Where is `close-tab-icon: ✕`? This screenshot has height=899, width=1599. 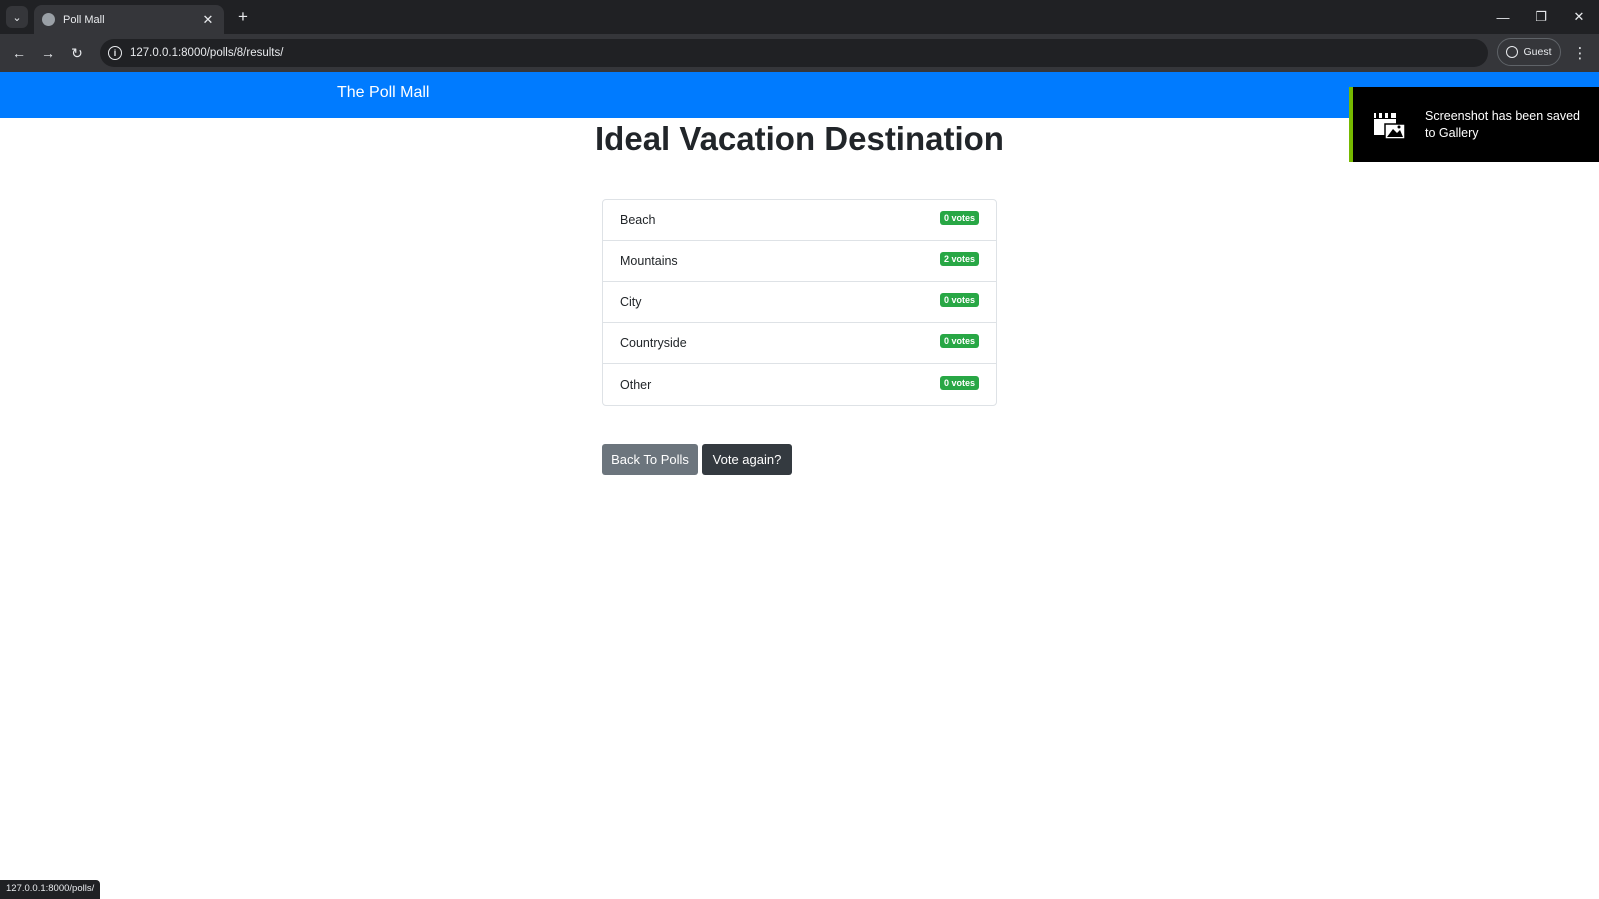
close-tab-icon: ✕ is located at coordinates (208, 20).